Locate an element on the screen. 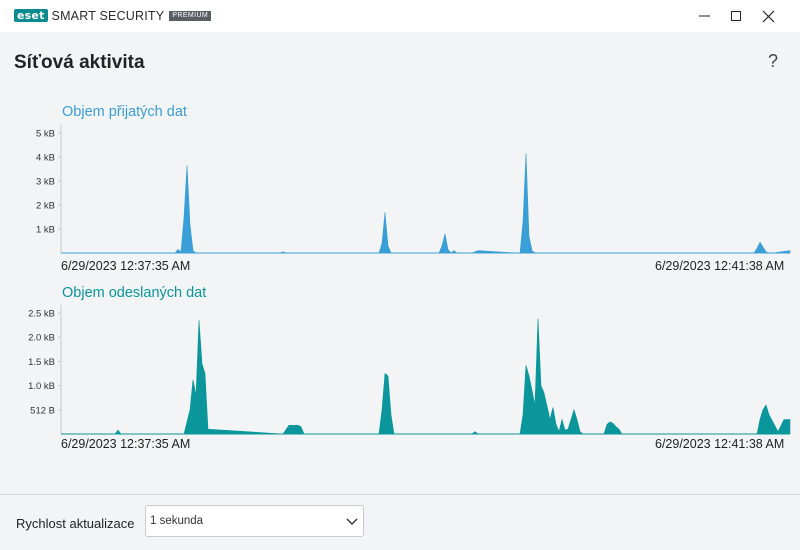 Image resolution: width=800 pixels, height=550 pixels. sent-y-tick-label: 512 B is located at coordinates (42, 410).